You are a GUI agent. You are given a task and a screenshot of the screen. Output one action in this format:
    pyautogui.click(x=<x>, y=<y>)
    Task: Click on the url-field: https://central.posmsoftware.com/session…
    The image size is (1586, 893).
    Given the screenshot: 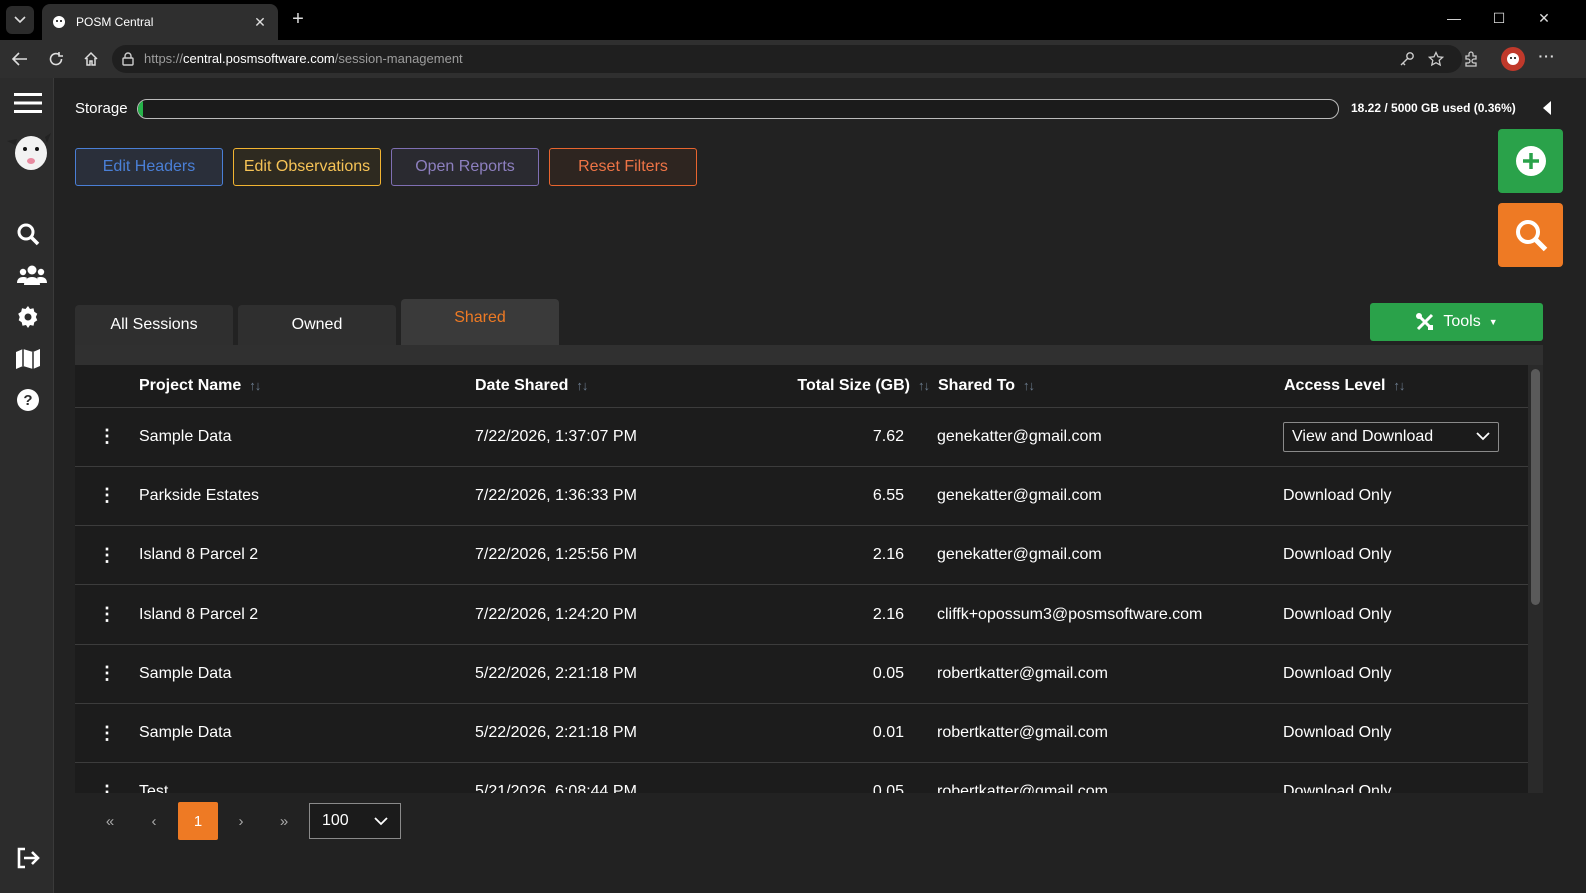 What is the action you would take?
    pyautogui.click(x=787, y=59)
    